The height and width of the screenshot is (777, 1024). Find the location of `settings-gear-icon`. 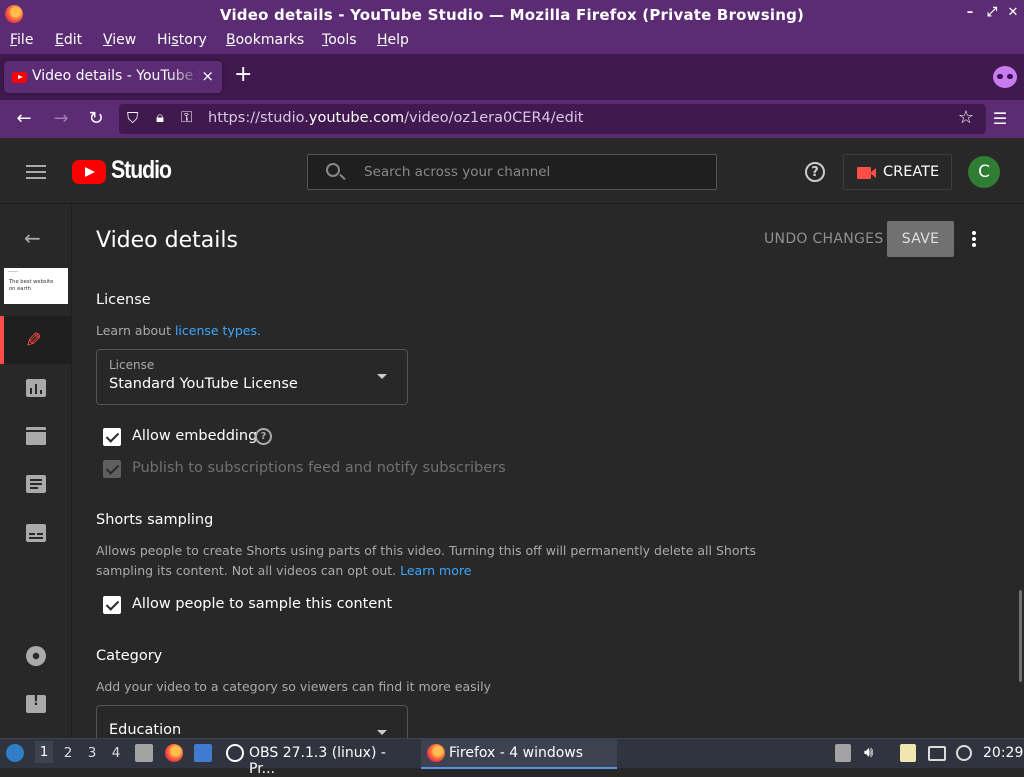

settings-gear-icon is located at coordinates (36, 656).